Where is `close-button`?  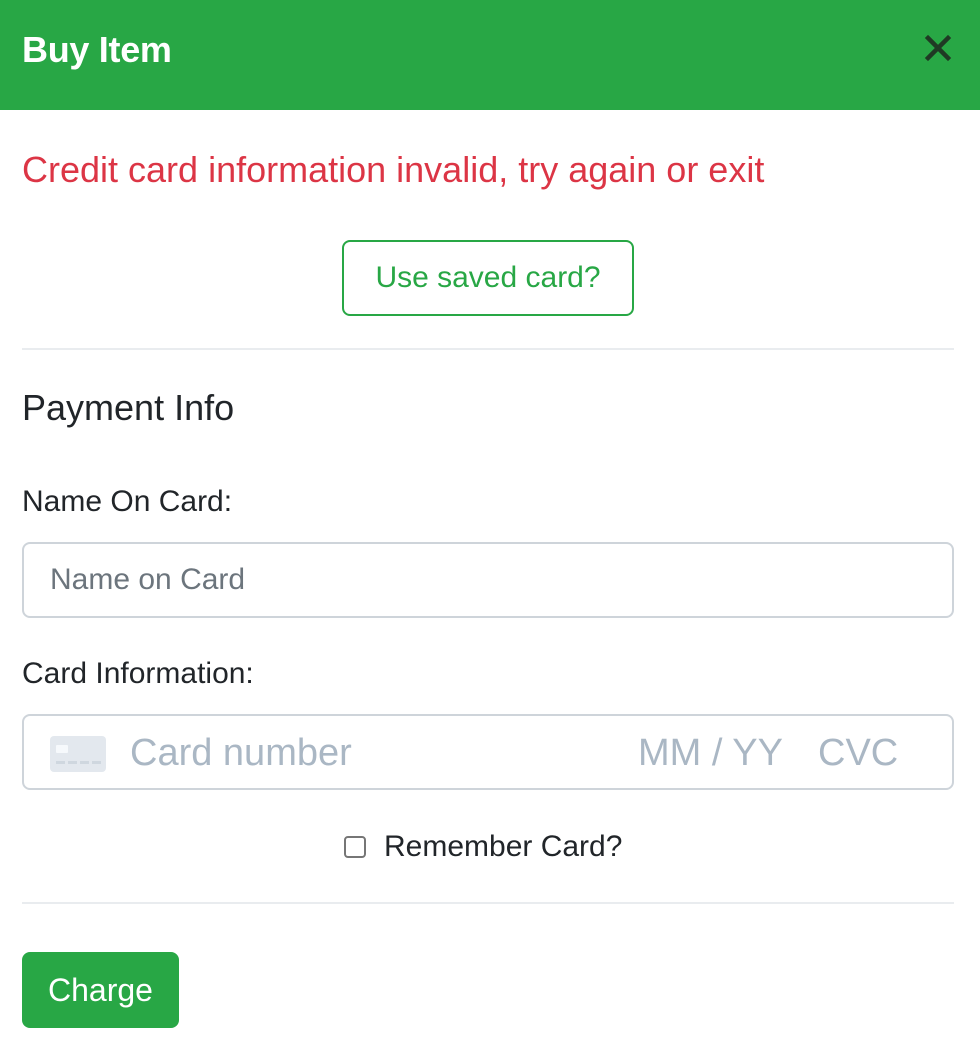 close-button is located at coordinates (938, 48).